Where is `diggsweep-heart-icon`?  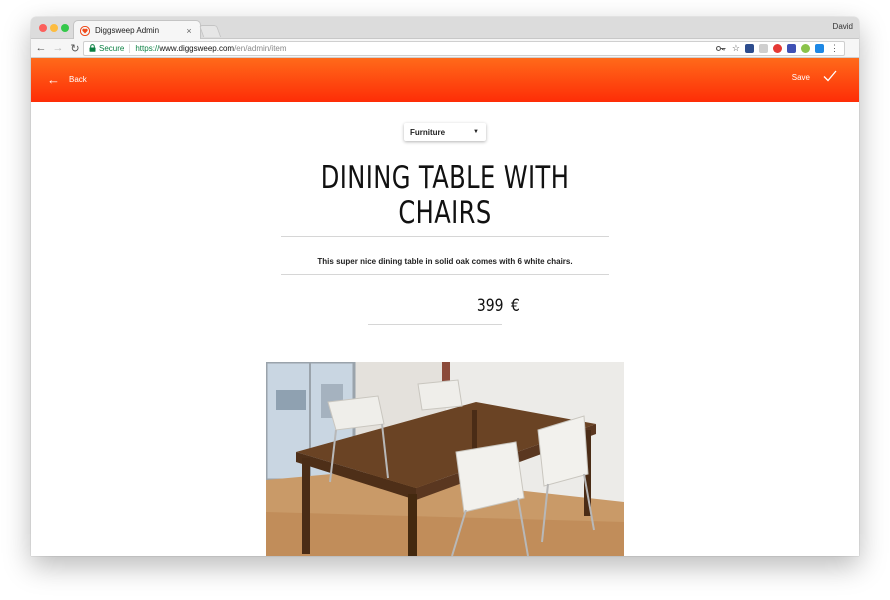
diggsweep-heart-icon is located at coordinates (85, 30).